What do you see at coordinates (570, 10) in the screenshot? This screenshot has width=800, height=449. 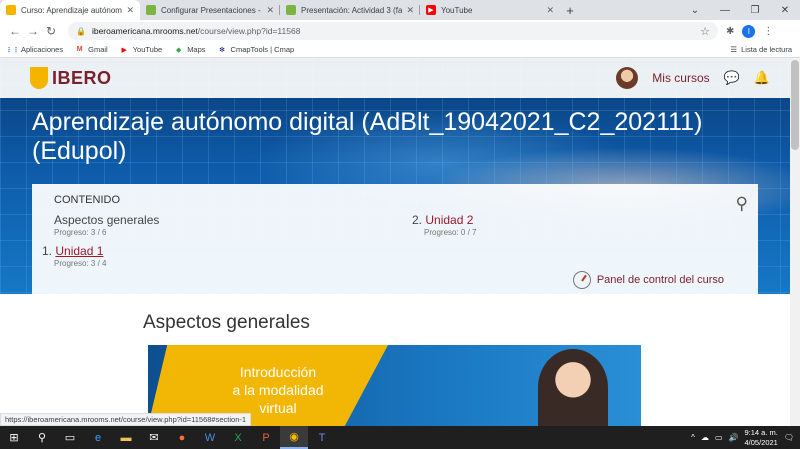 I see `new-tab-button: +` at bounding box center [570, 10].